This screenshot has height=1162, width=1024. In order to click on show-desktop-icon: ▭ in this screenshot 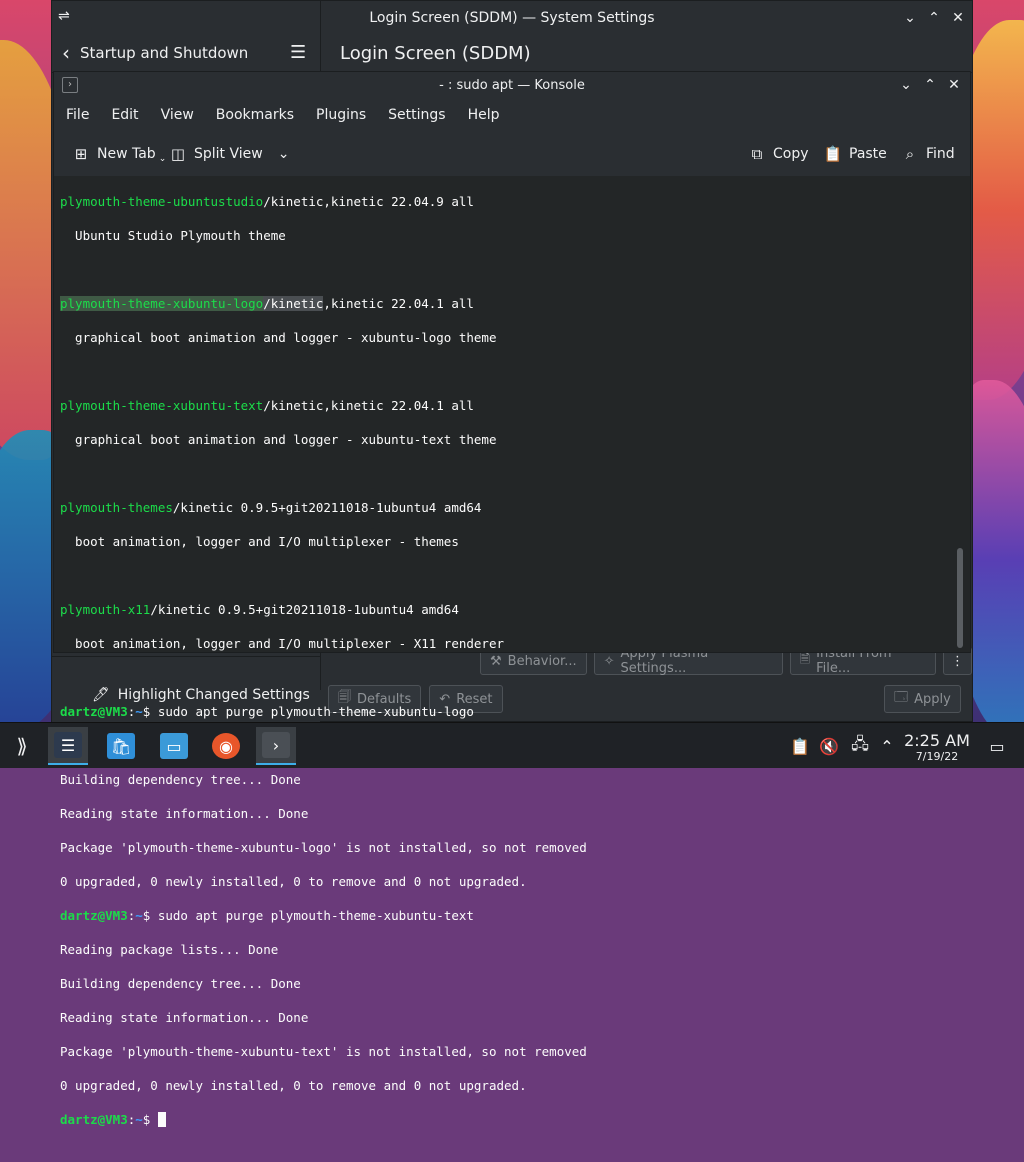, I will do `click(997, 746)`.